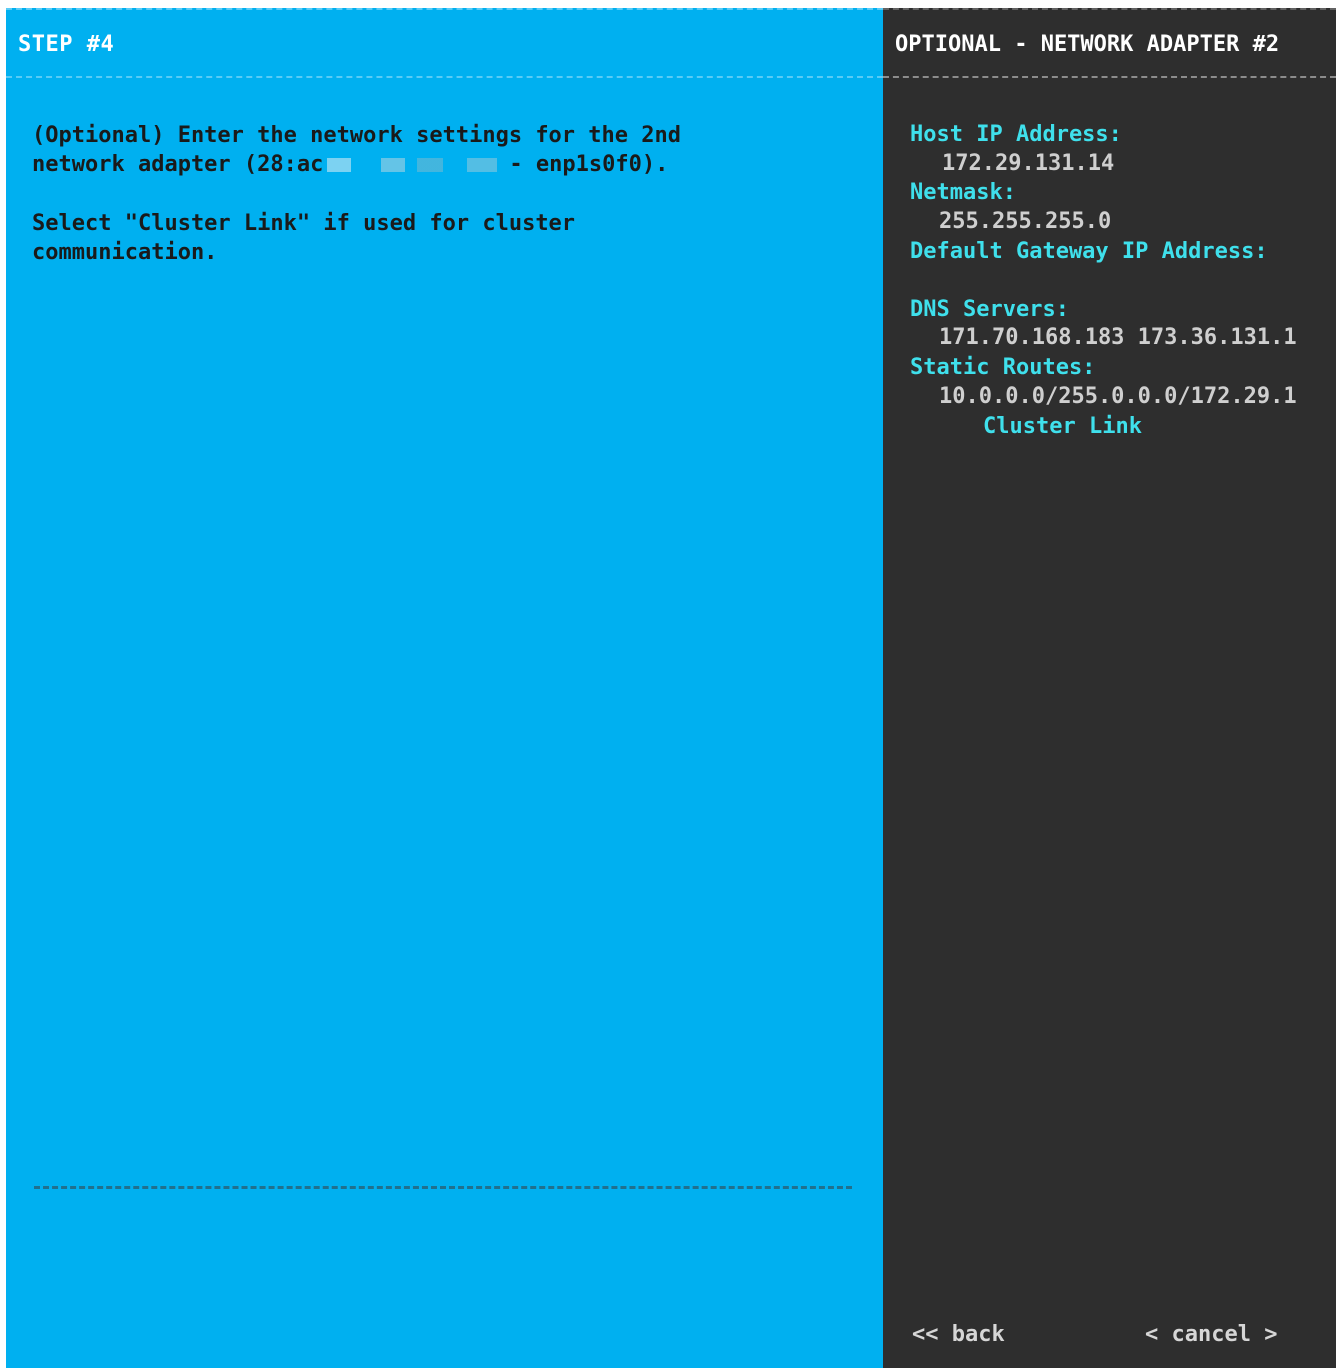  Describe the element at coordinates (958, 1334) in the screenshot. I see `back-button: << back` at that location.